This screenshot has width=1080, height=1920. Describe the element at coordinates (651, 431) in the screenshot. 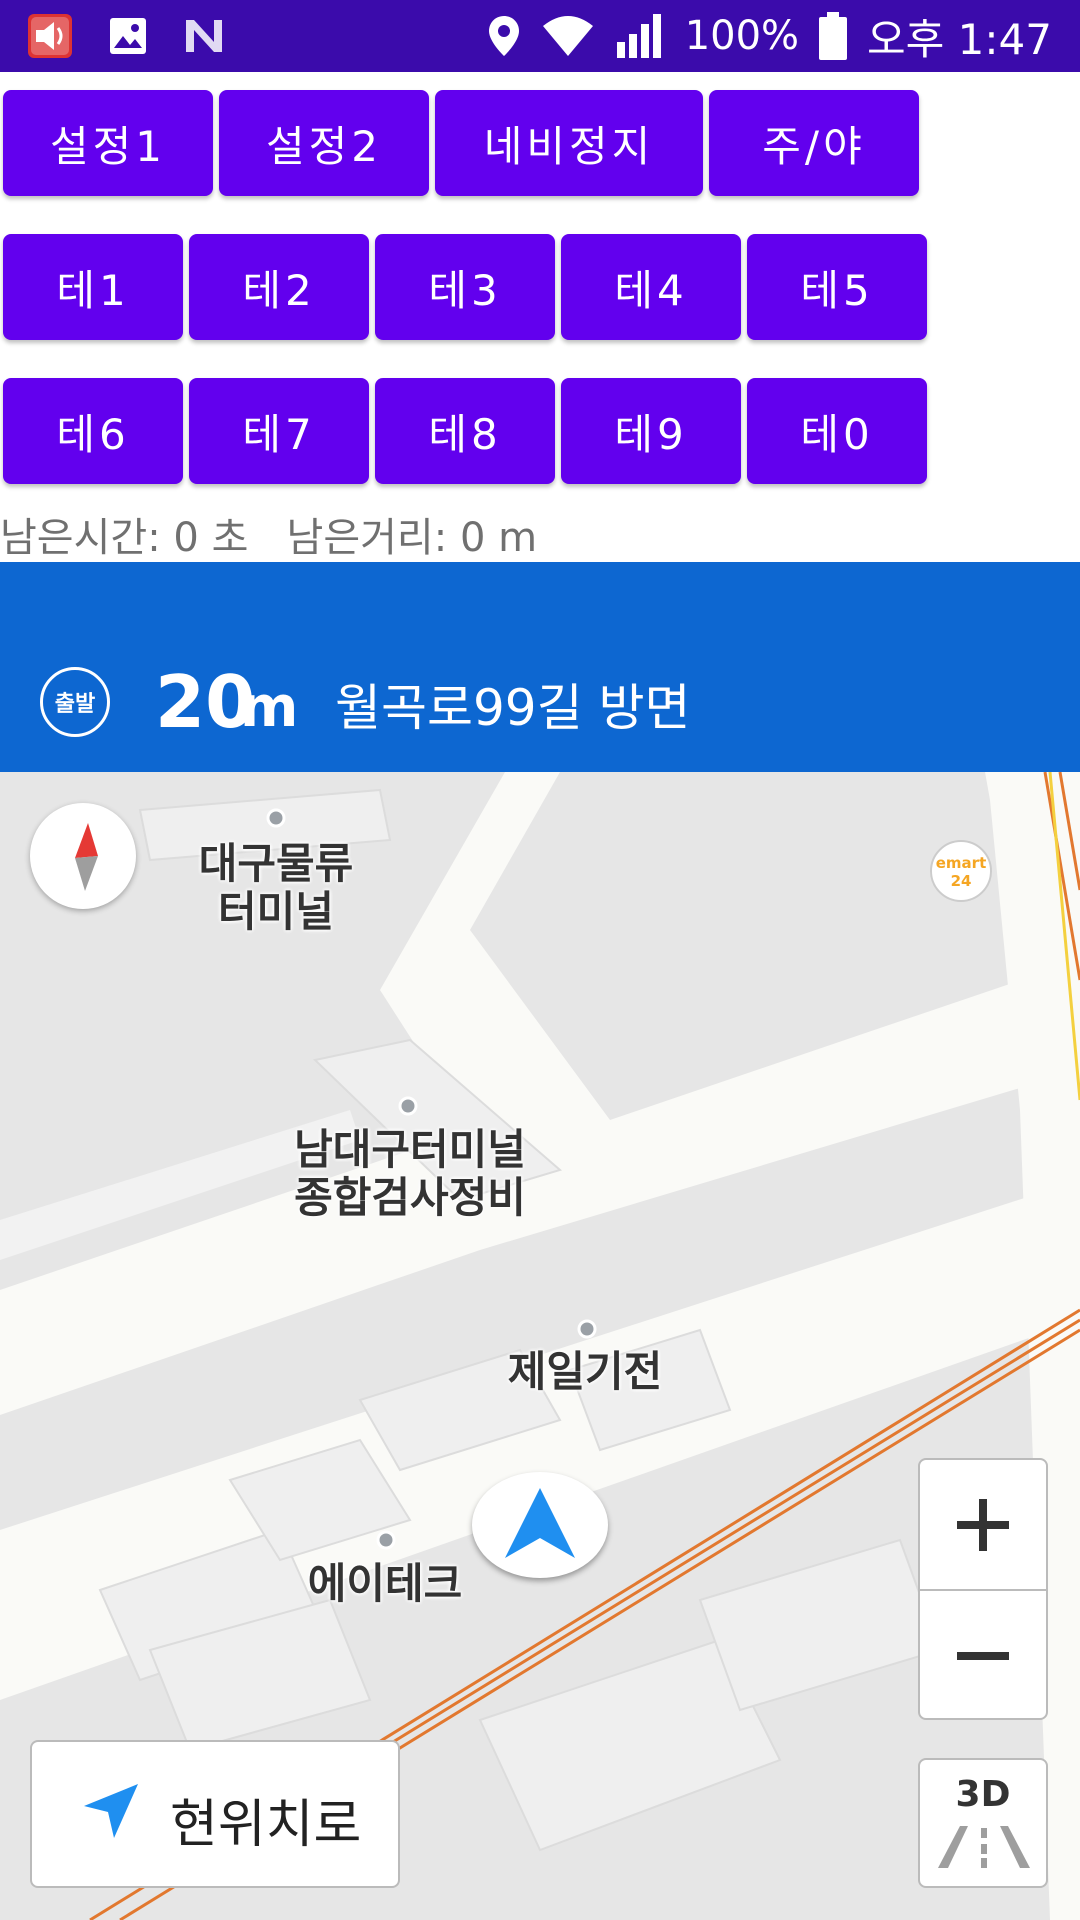

I see `test9-button: 테9` at that location.